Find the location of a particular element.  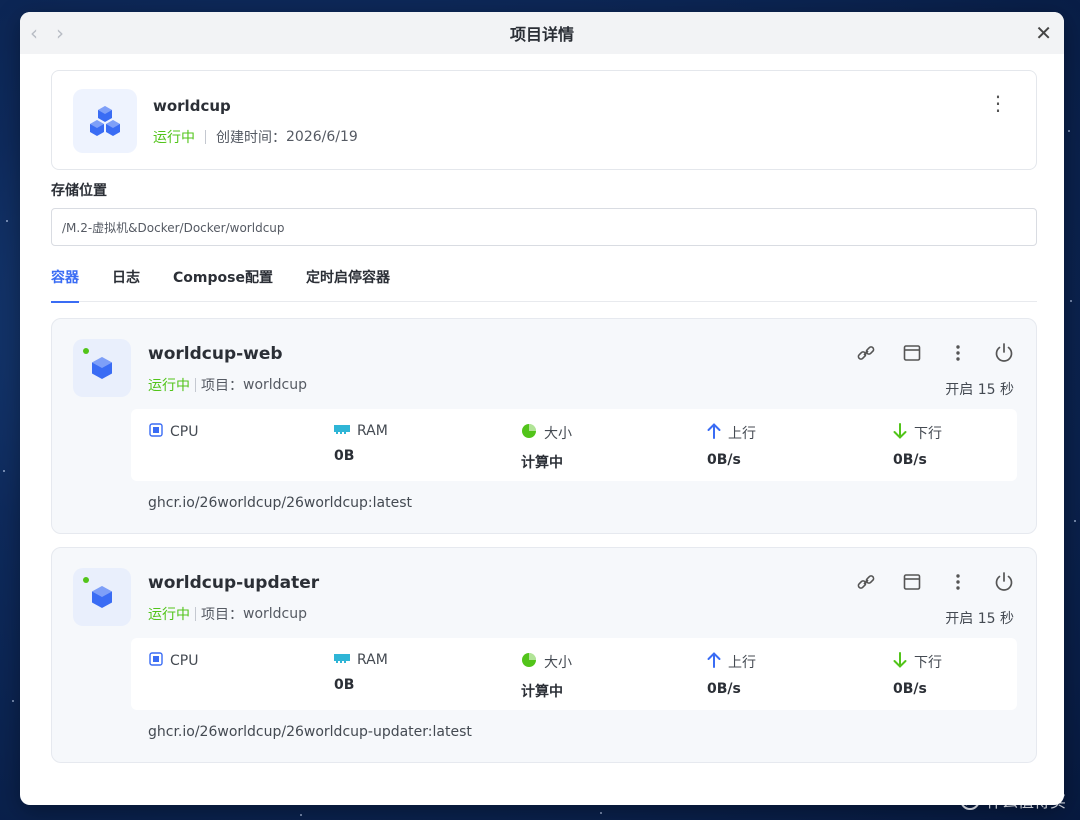

watermark-text: 什么值得买 is located at coordinates (1025, 801).